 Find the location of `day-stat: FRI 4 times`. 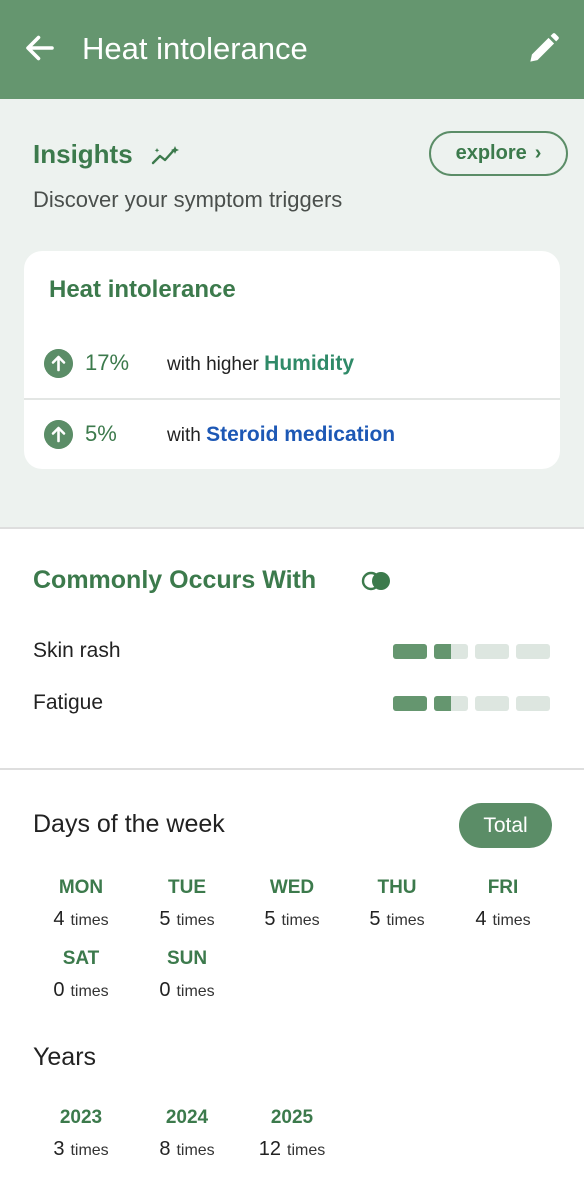

day-stat: FRI 4 times is located at coordinates (503, 905).